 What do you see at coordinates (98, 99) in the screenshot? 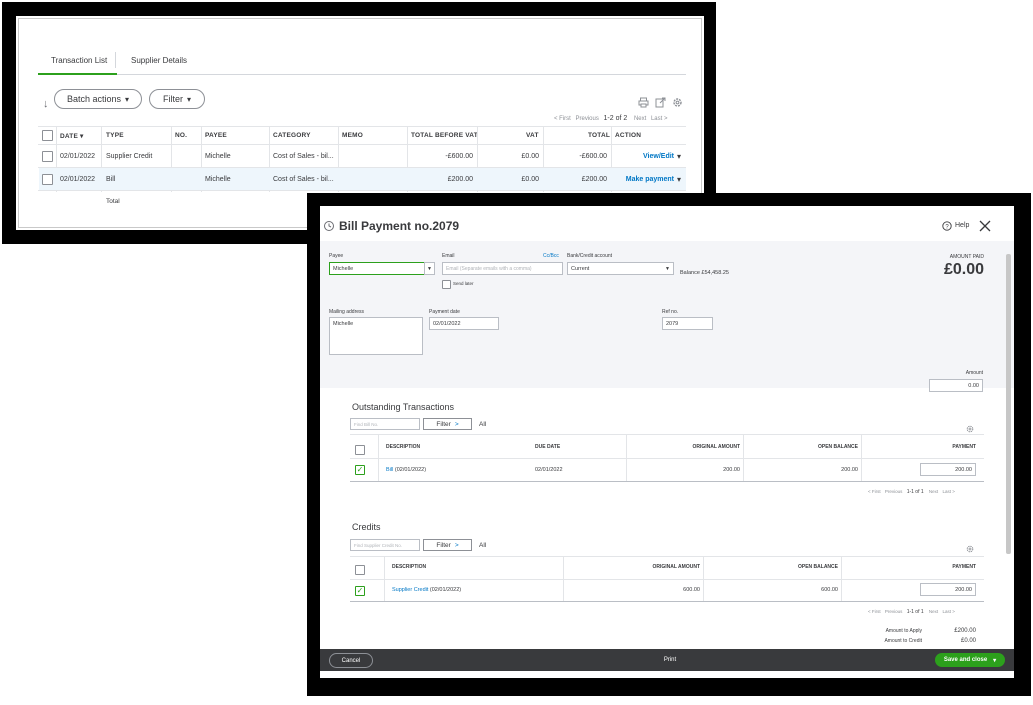
I see `batch-actions-button: Batch actions ▾` at bounding box center [98, 99].